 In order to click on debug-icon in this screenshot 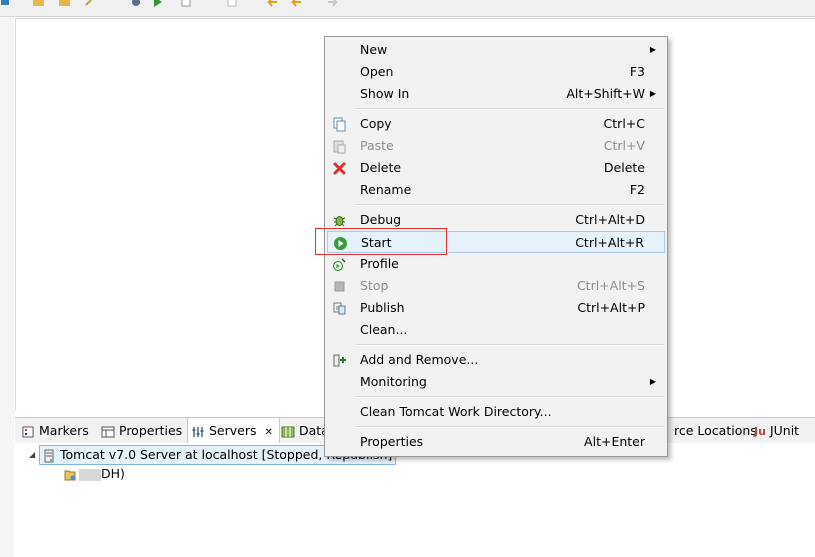, I will do `click(339, 221)`.